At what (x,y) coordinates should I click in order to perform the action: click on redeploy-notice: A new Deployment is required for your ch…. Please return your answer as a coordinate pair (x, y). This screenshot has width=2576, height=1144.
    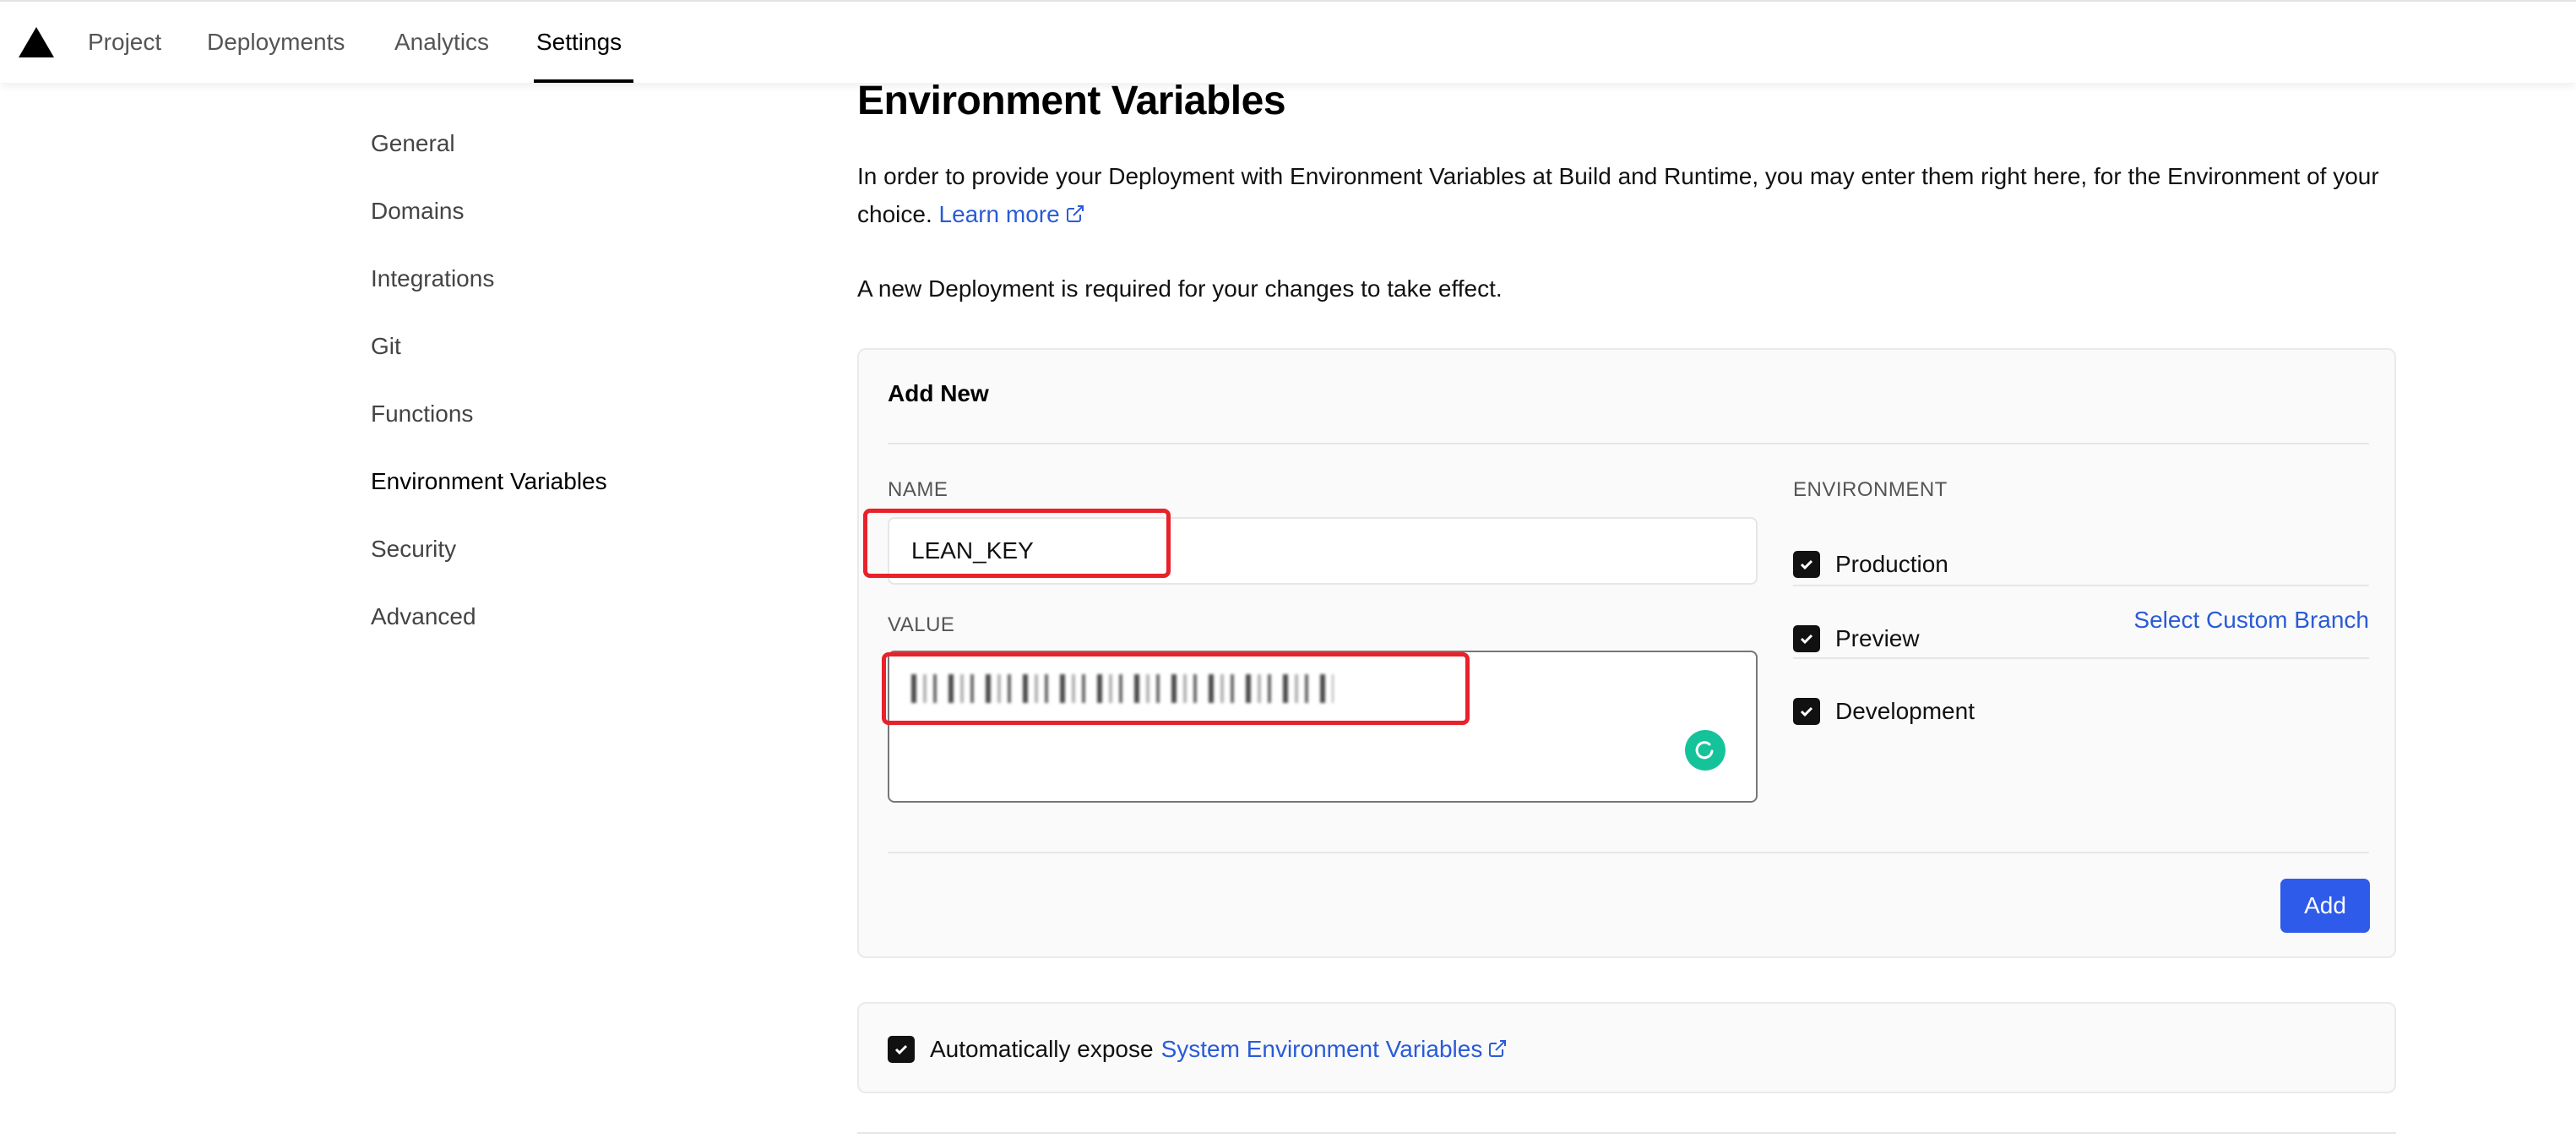
    Looking at the image, I should click on (1180, 288).